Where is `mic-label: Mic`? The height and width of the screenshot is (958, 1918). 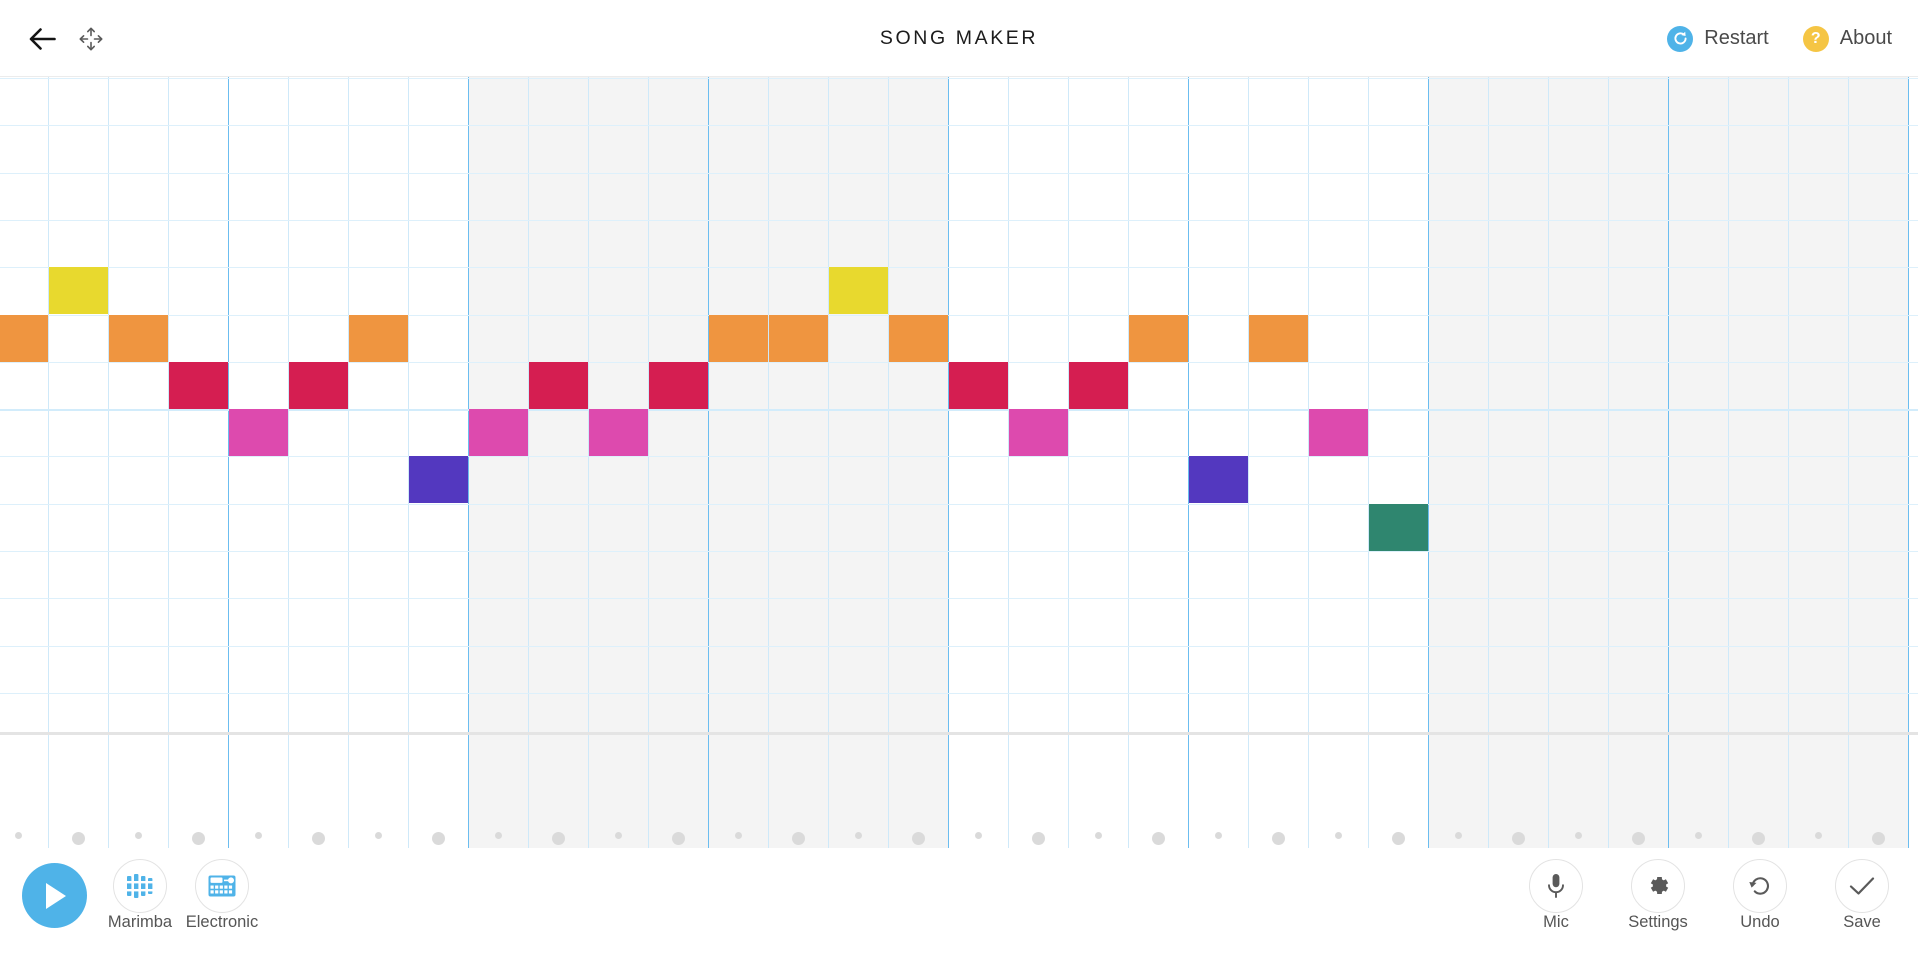
mic-label: Mic is located at coordinates (1556, 922).